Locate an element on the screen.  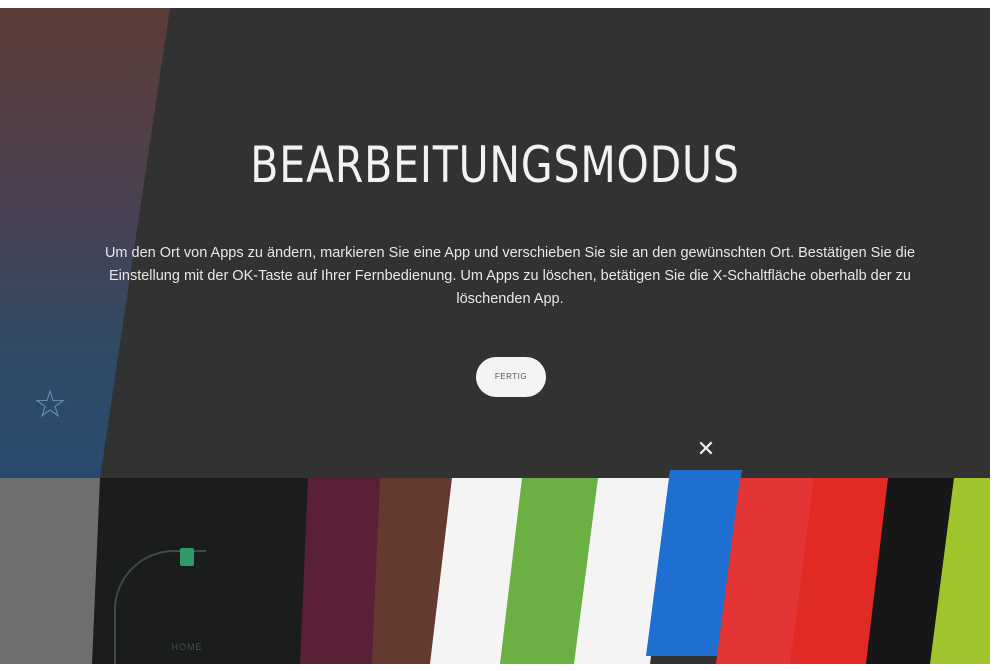
page-title: BEARBEITUNGSMODUS is located at coordinates (495, 165).